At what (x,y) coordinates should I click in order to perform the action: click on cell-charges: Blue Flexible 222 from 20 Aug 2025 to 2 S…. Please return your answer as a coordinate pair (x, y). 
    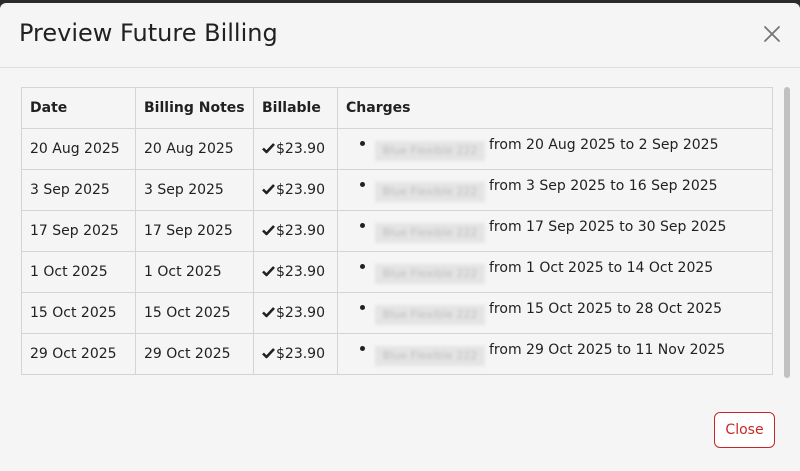
    Looking at the image, I should click on (555, 149).